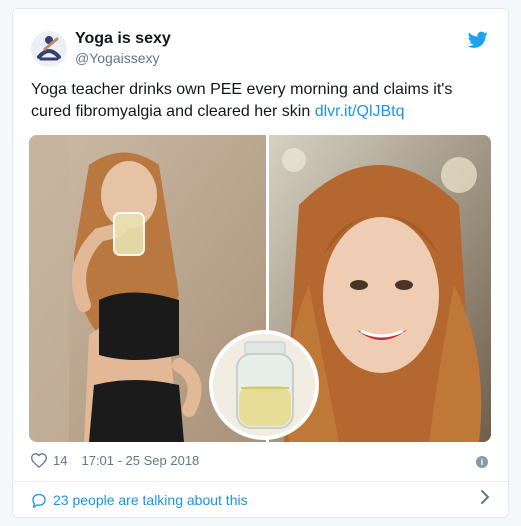 Image resolution: width=521 pixels, height=526 pixels. I want to click on author-name: Yoga is sexy, so click(123, 39).